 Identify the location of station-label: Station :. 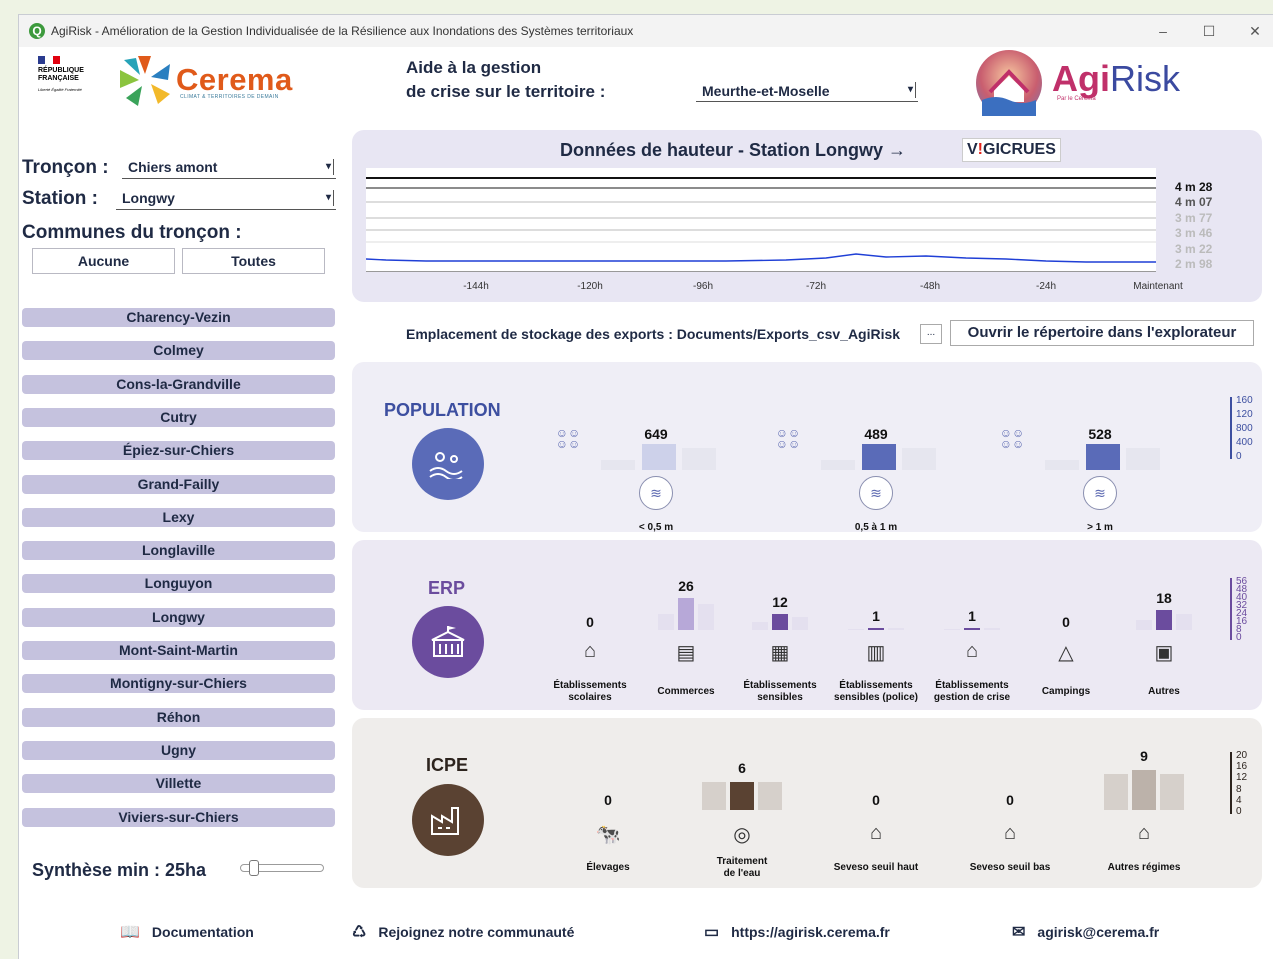
(60, 198).